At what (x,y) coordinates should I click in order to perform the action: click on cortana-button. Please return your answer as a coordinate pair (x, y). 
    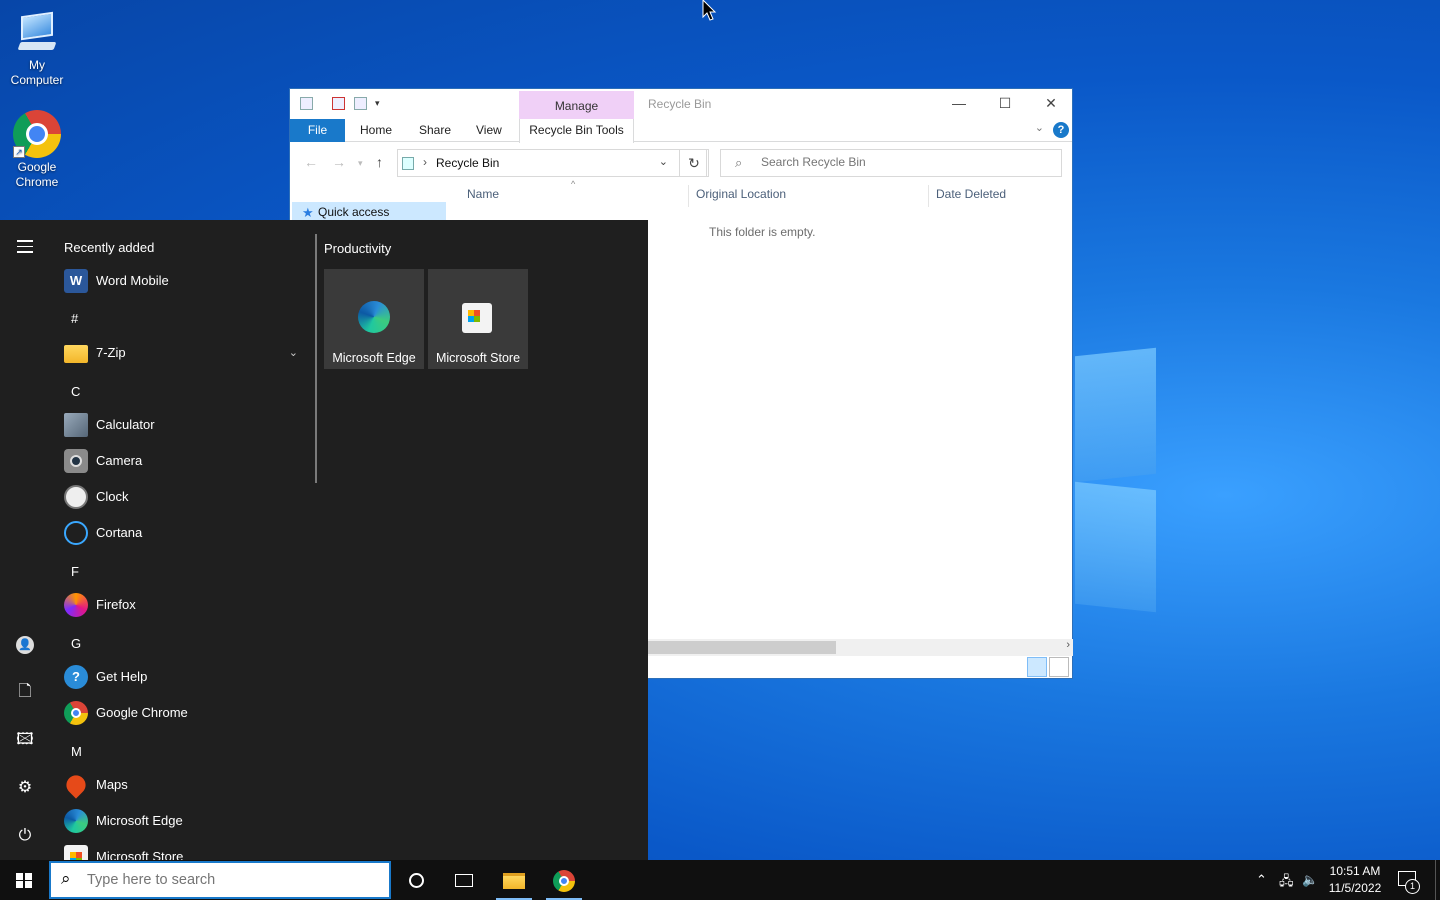
    Looking at the image, I should click on (416, 880).